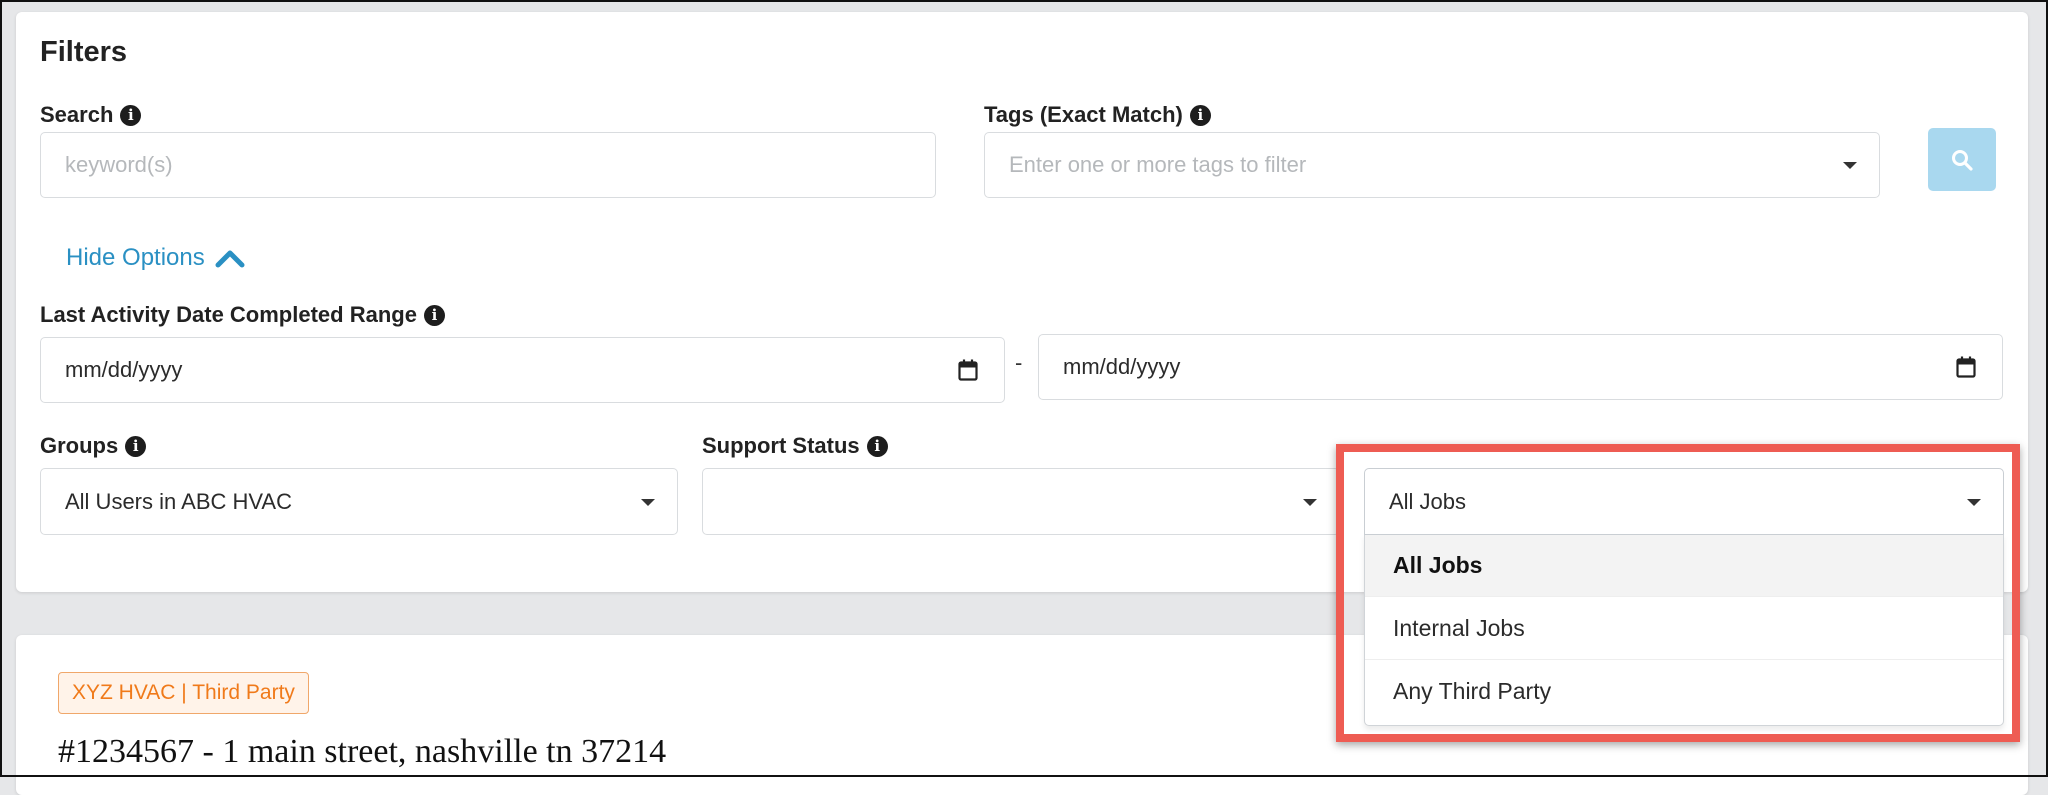 The image size is (2048, 795). I want to click on search-label-row: Search i, so click(91, 115).